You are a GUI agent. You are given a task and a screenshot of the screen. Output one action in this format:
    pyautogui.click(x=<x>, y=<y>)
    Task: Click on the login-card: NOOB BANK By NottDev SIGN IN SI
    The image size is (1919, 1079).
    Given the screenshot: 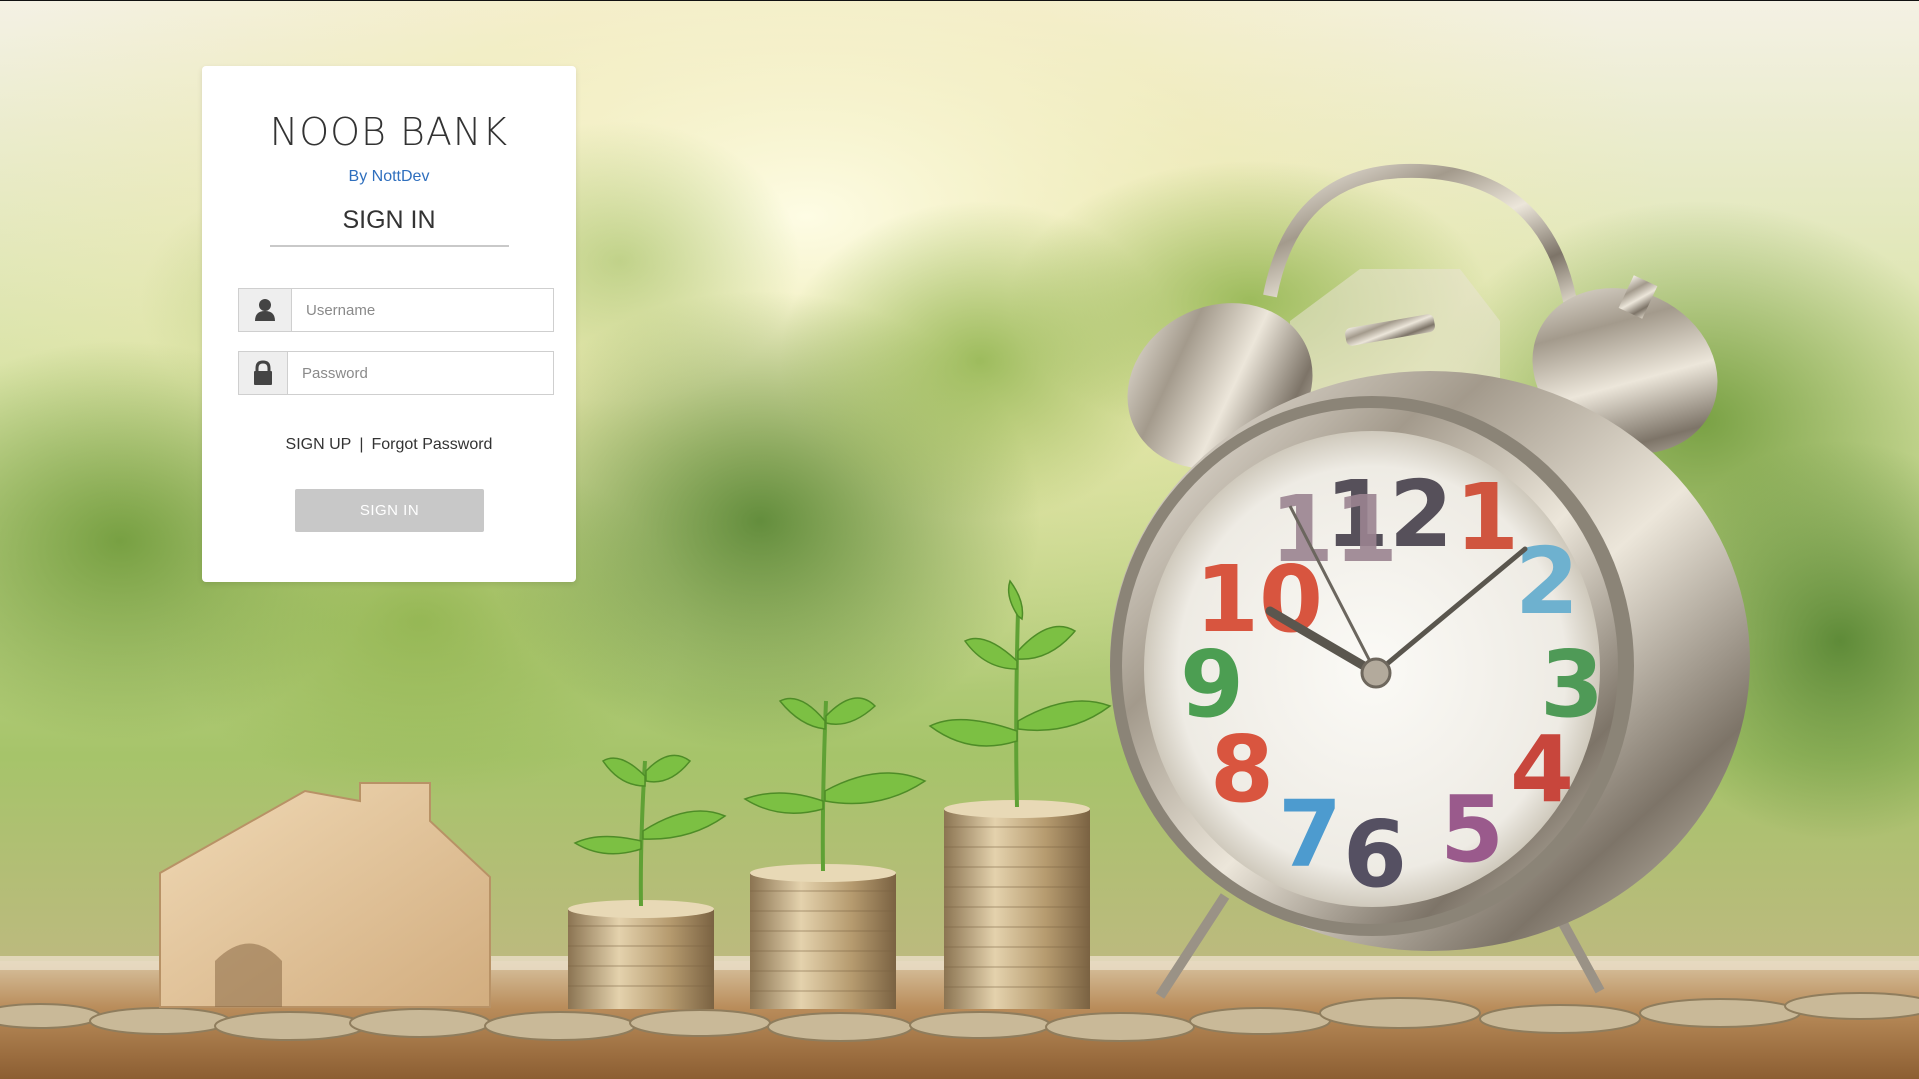 What is the action you would take?
    pyautogui.click(x=389, y=324)
    